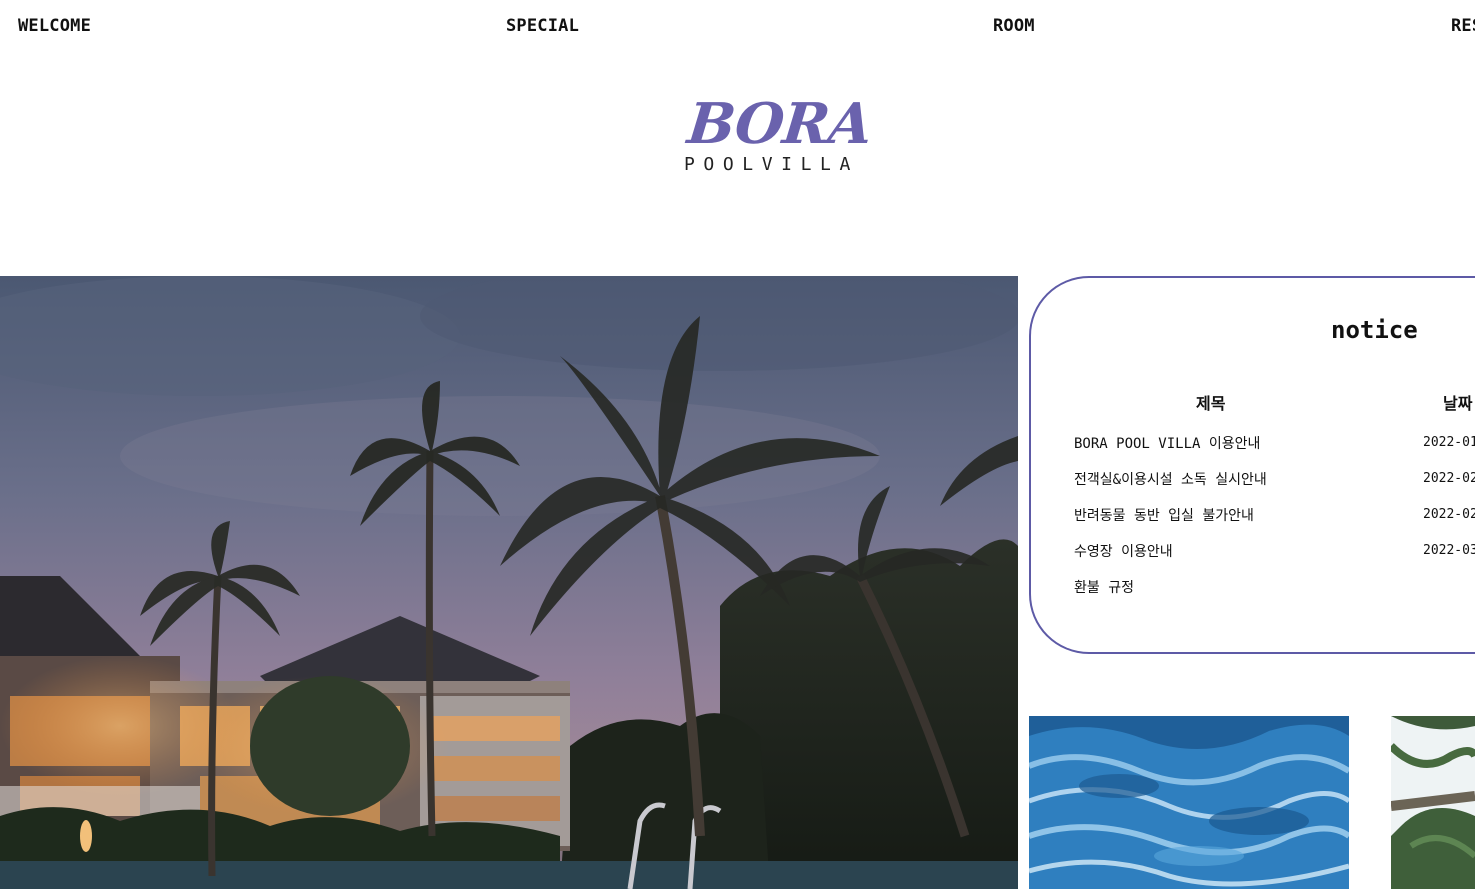  Describe the element at coordinates (1463, 26) in the screenshot. I see `nav-reservation: RESERVATION` at that location.